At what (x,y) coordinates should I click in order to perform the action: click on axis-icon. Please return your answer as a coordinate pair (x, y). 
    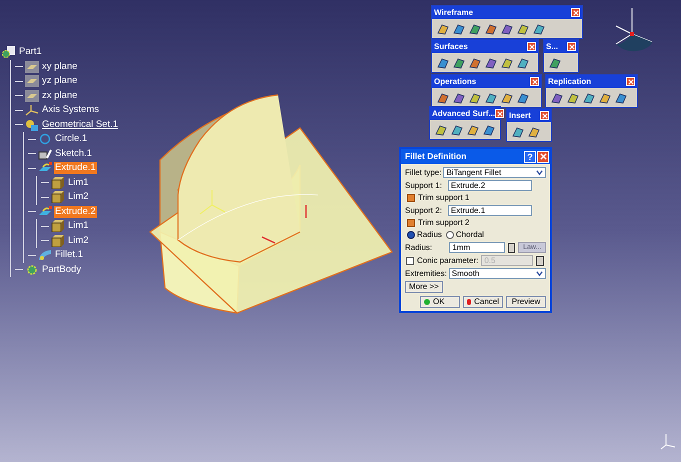
    Looking at the image, I should click on (32, 110).